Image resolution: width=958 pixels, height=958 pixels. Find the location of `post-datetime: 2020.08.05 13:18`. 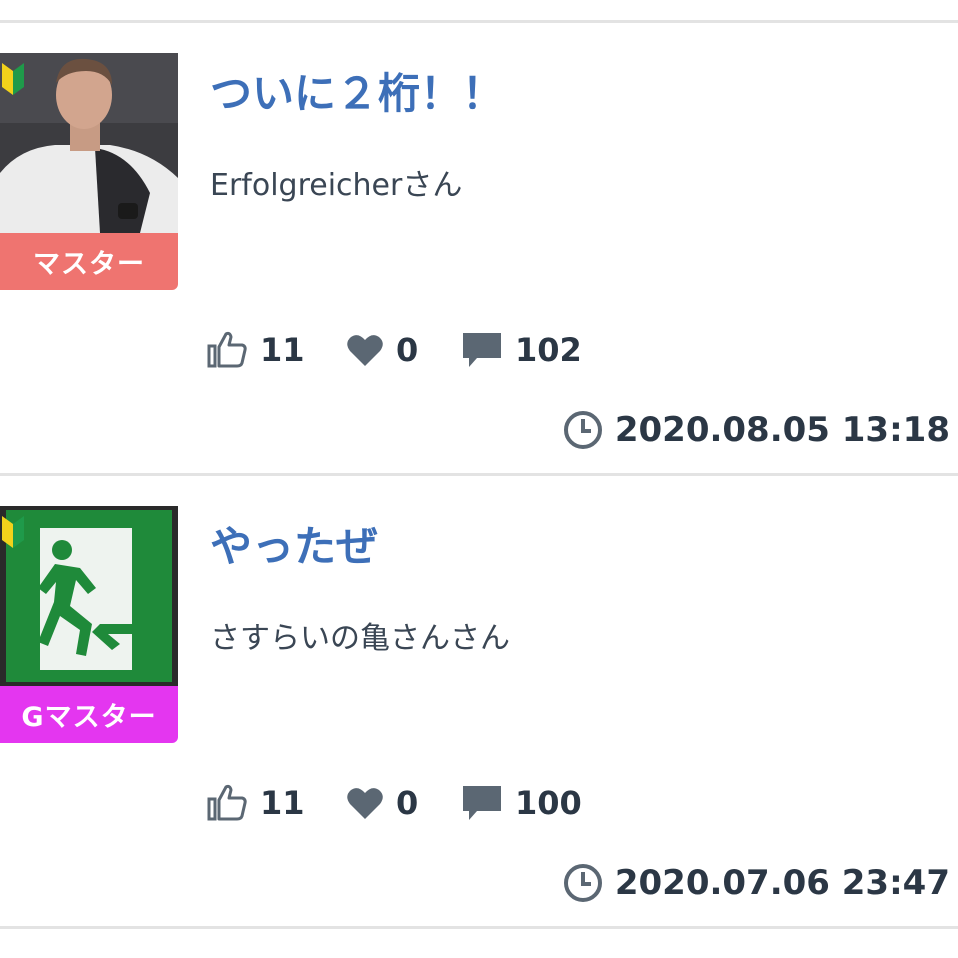

post-datetime: 2020.08.05 13:18 is located at coordinates (782, 430).